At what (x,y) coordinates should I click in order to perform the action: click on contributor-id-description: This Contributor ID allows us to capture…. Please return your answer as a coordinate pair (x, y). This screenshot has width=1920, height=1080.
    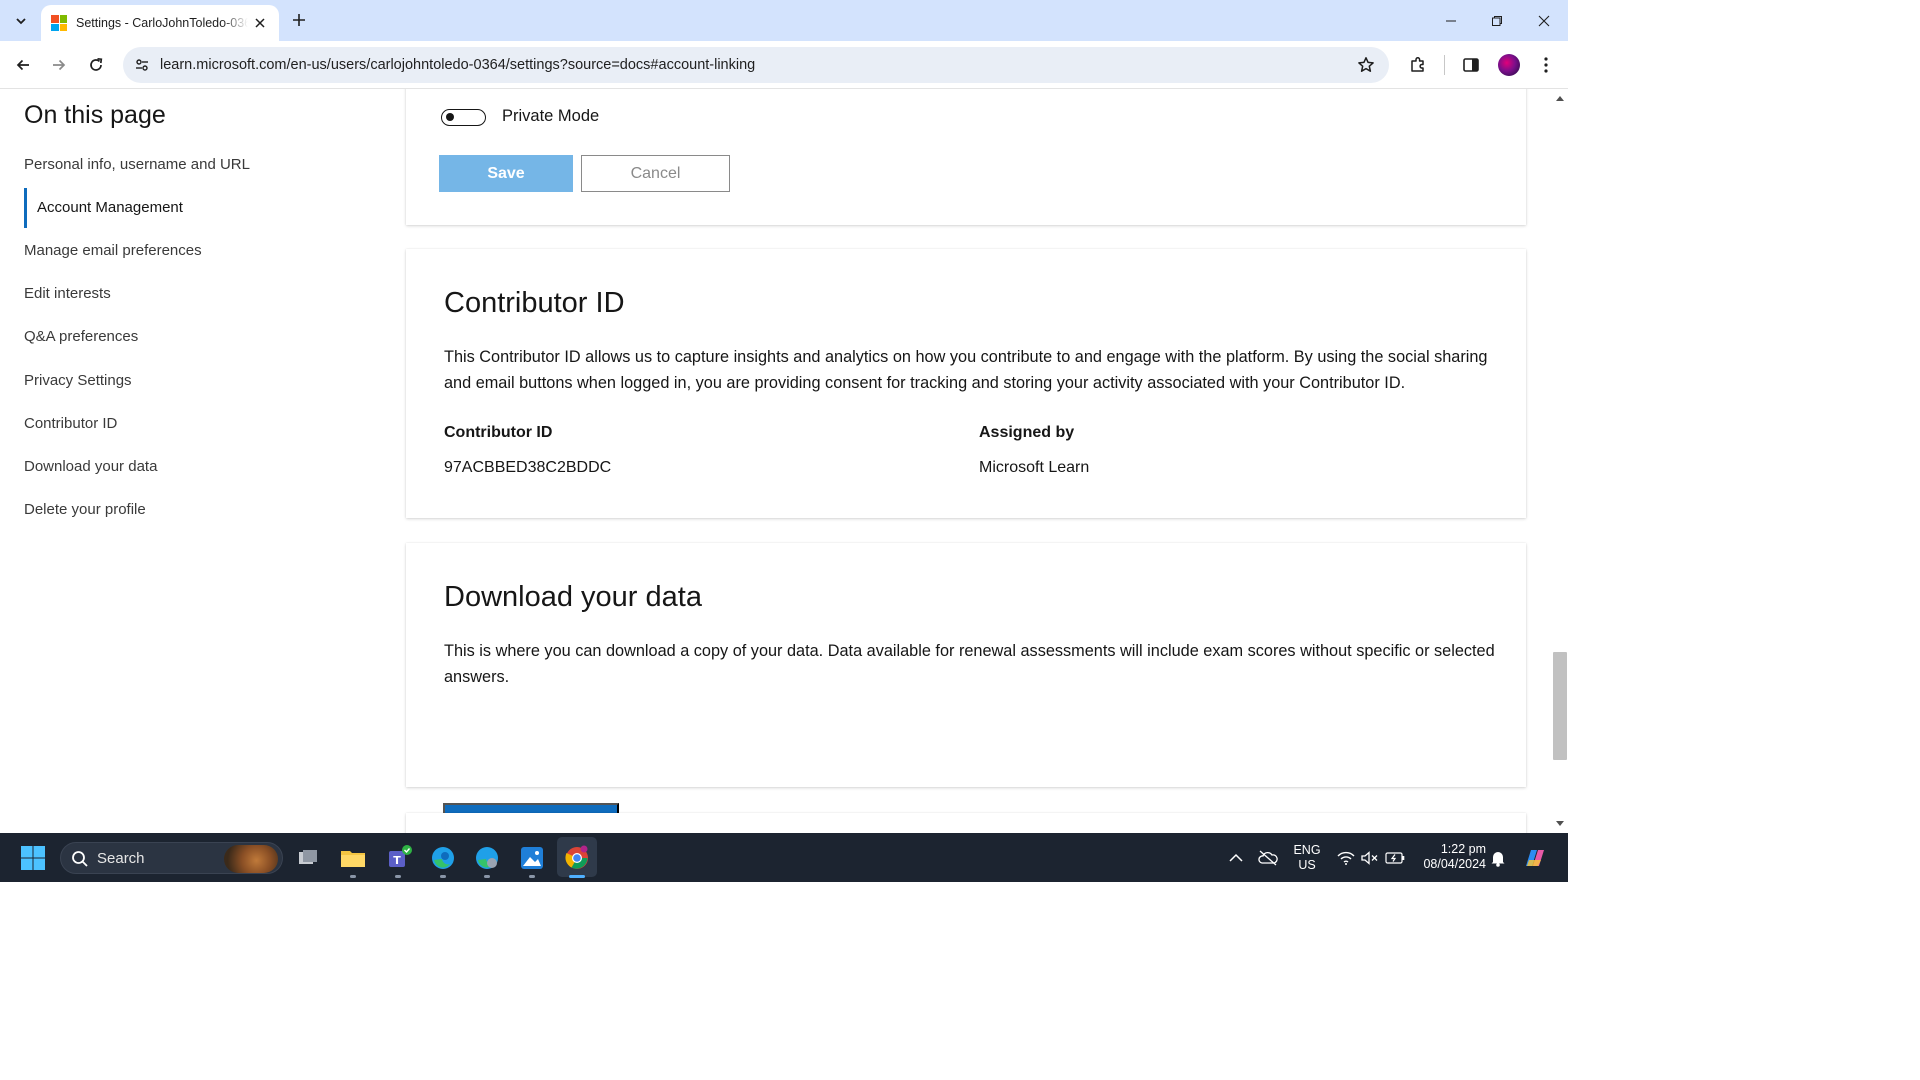
    Looking at the image, I should click on (966, 370).